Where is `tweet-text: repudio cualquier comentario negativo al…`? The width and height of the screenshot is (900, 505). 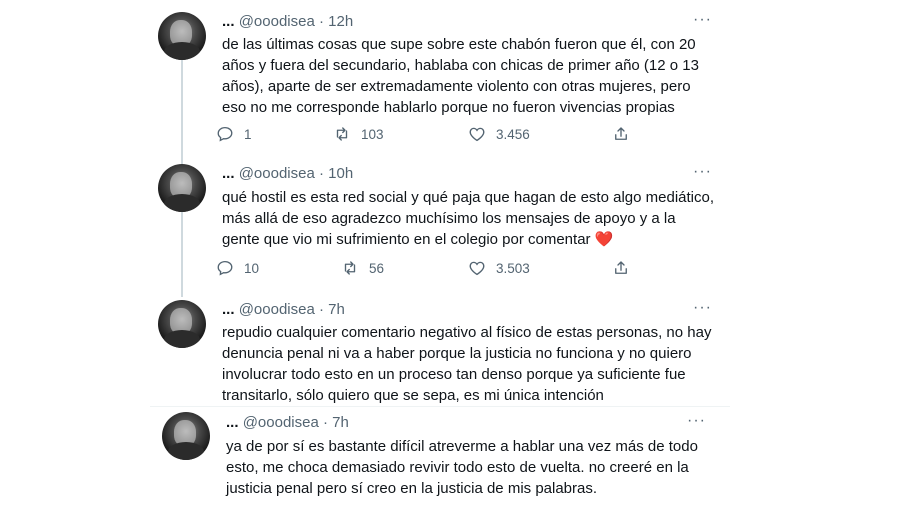
tweet-text: repudio cualquier comentario negativo al… is located at coordinates (467, 364).